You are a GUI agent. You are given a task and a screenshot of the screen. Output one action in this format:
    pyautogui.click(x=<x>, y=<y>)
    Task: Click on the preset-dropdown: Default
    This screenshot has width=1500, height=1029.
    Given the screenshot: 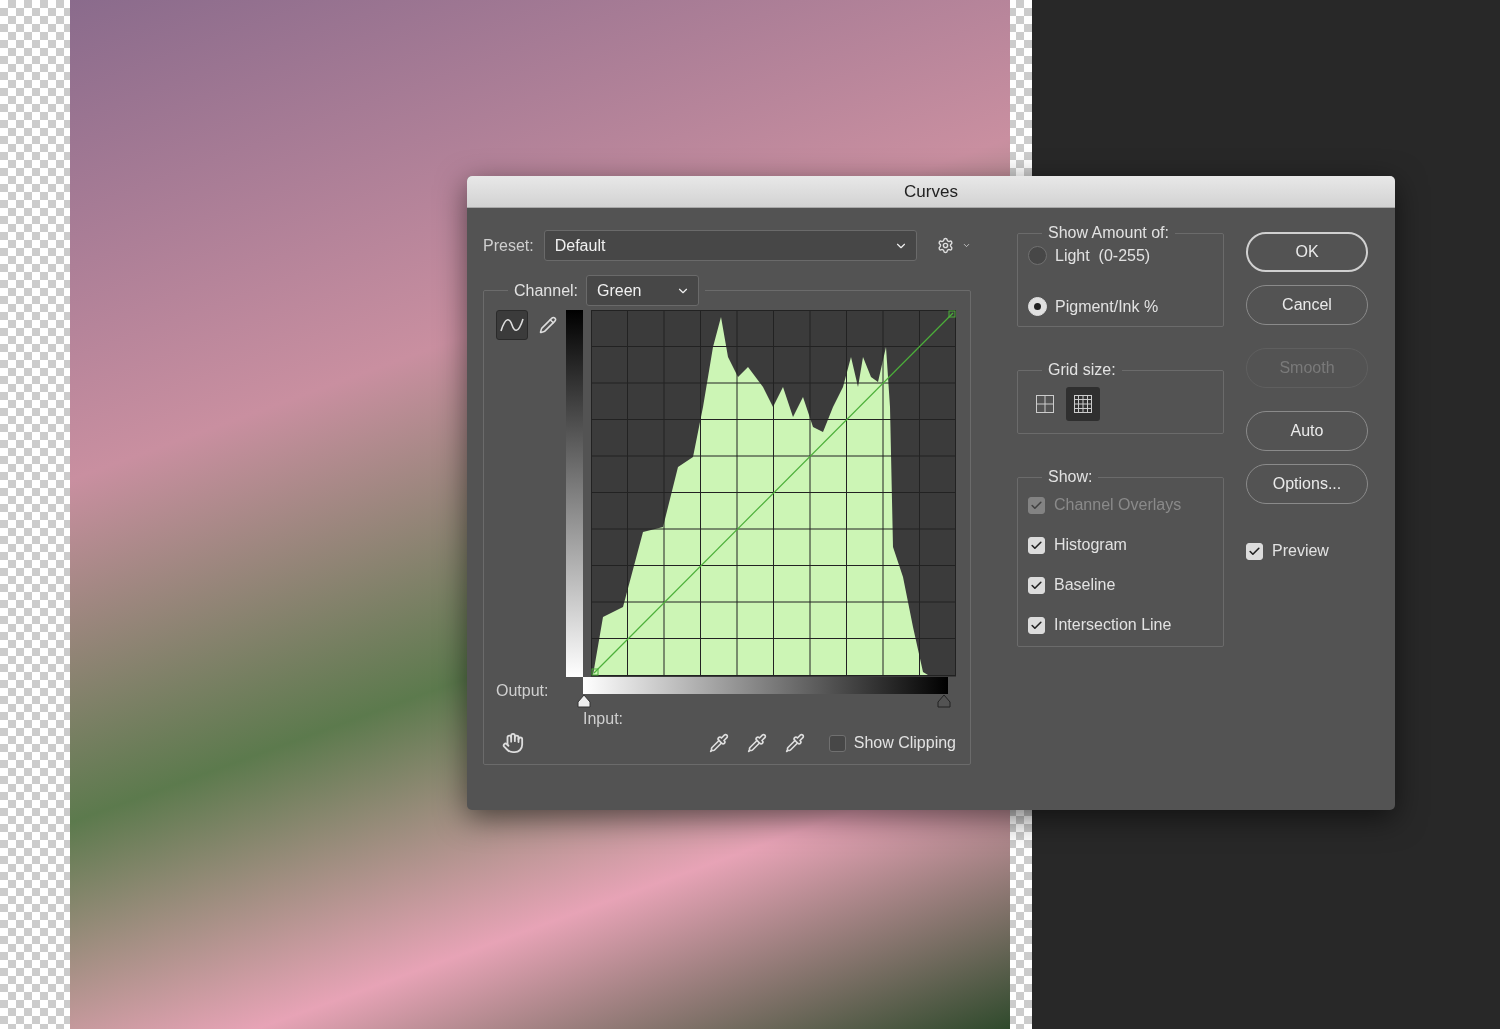 What is the action you would take?
    pyautogui.click(x=730, y=245)
    